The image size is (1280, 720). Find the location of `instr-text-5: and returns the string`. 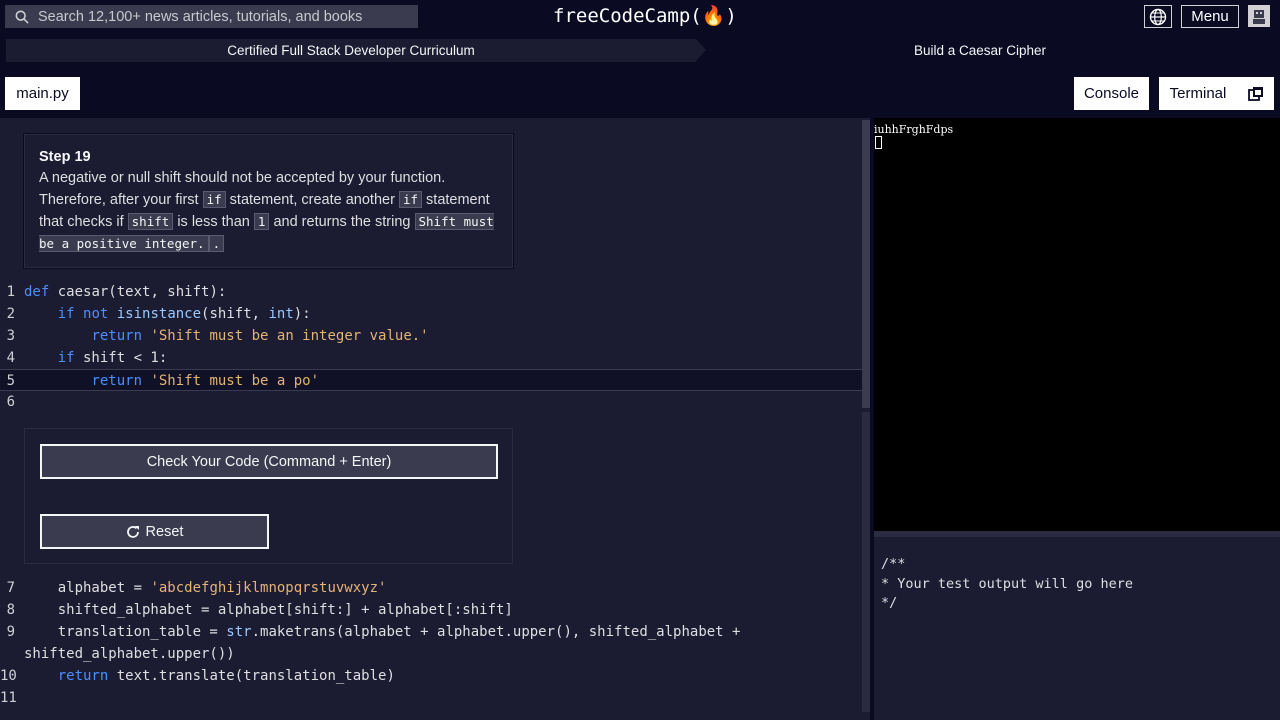

instr-text-5: and returns the string is located at coordinates (342, 222).